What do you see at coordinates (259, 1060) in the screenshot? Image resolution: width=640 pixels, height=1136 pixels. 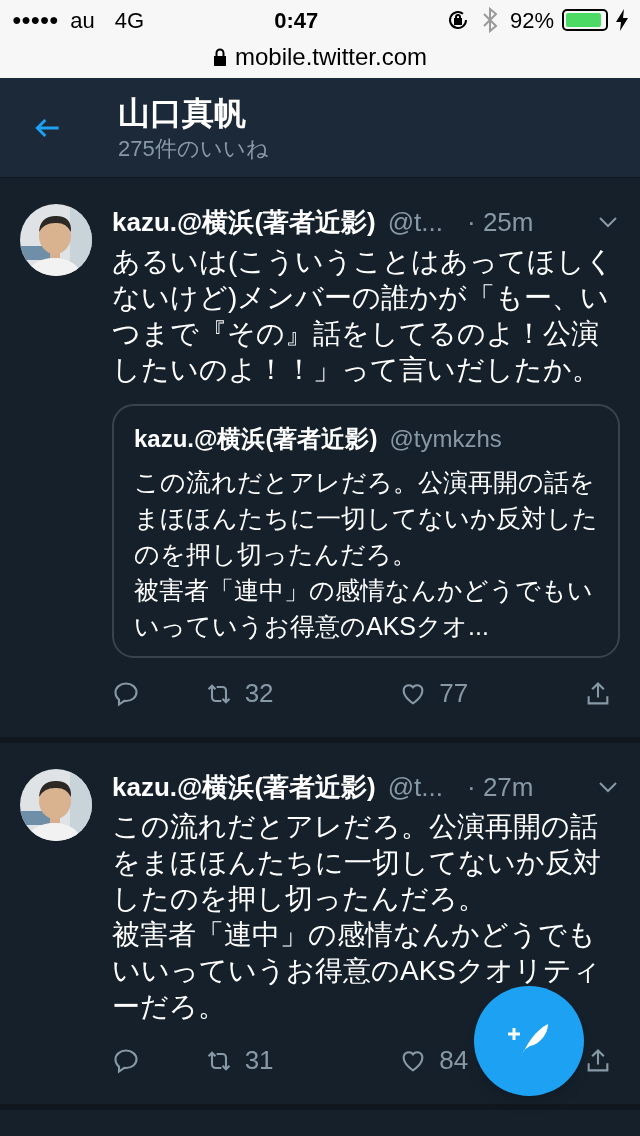 I see `retweet-count: 31` at bounding box center [259, 1060].